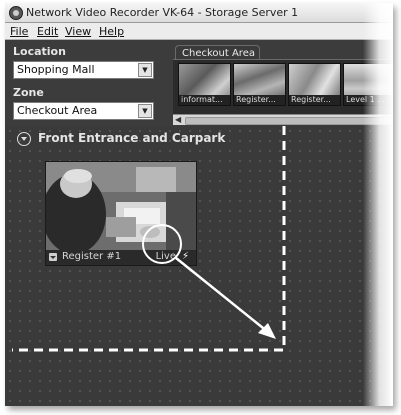  I want to click on zone-label: Zone, so click(28, 92).